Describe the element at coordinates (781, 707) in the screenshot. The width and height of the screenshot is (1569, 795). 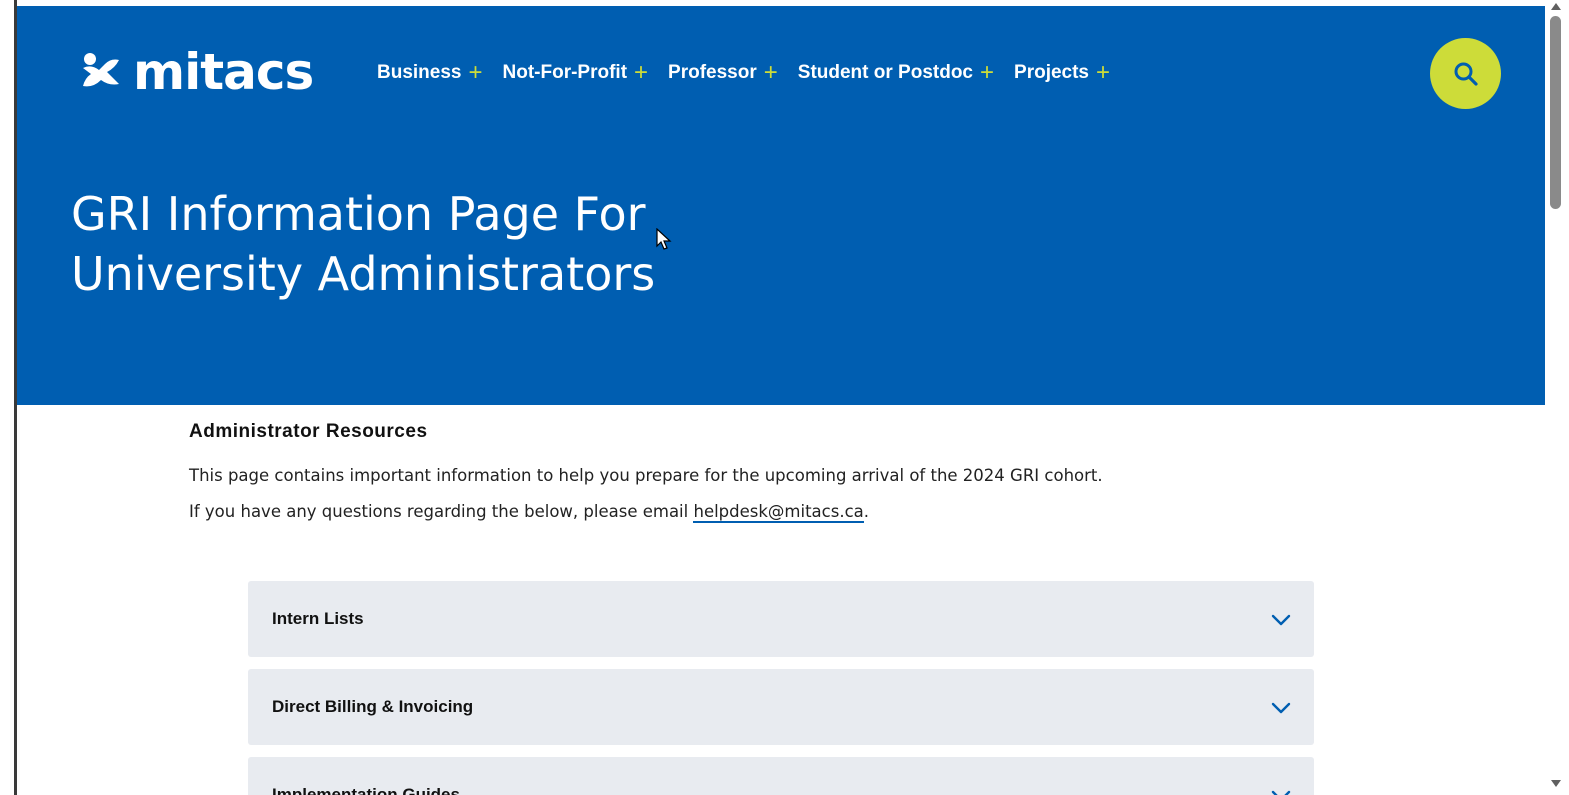
I see `accordion-direct-billing-invoicing: Direct Billing & Invoicing` at that location.